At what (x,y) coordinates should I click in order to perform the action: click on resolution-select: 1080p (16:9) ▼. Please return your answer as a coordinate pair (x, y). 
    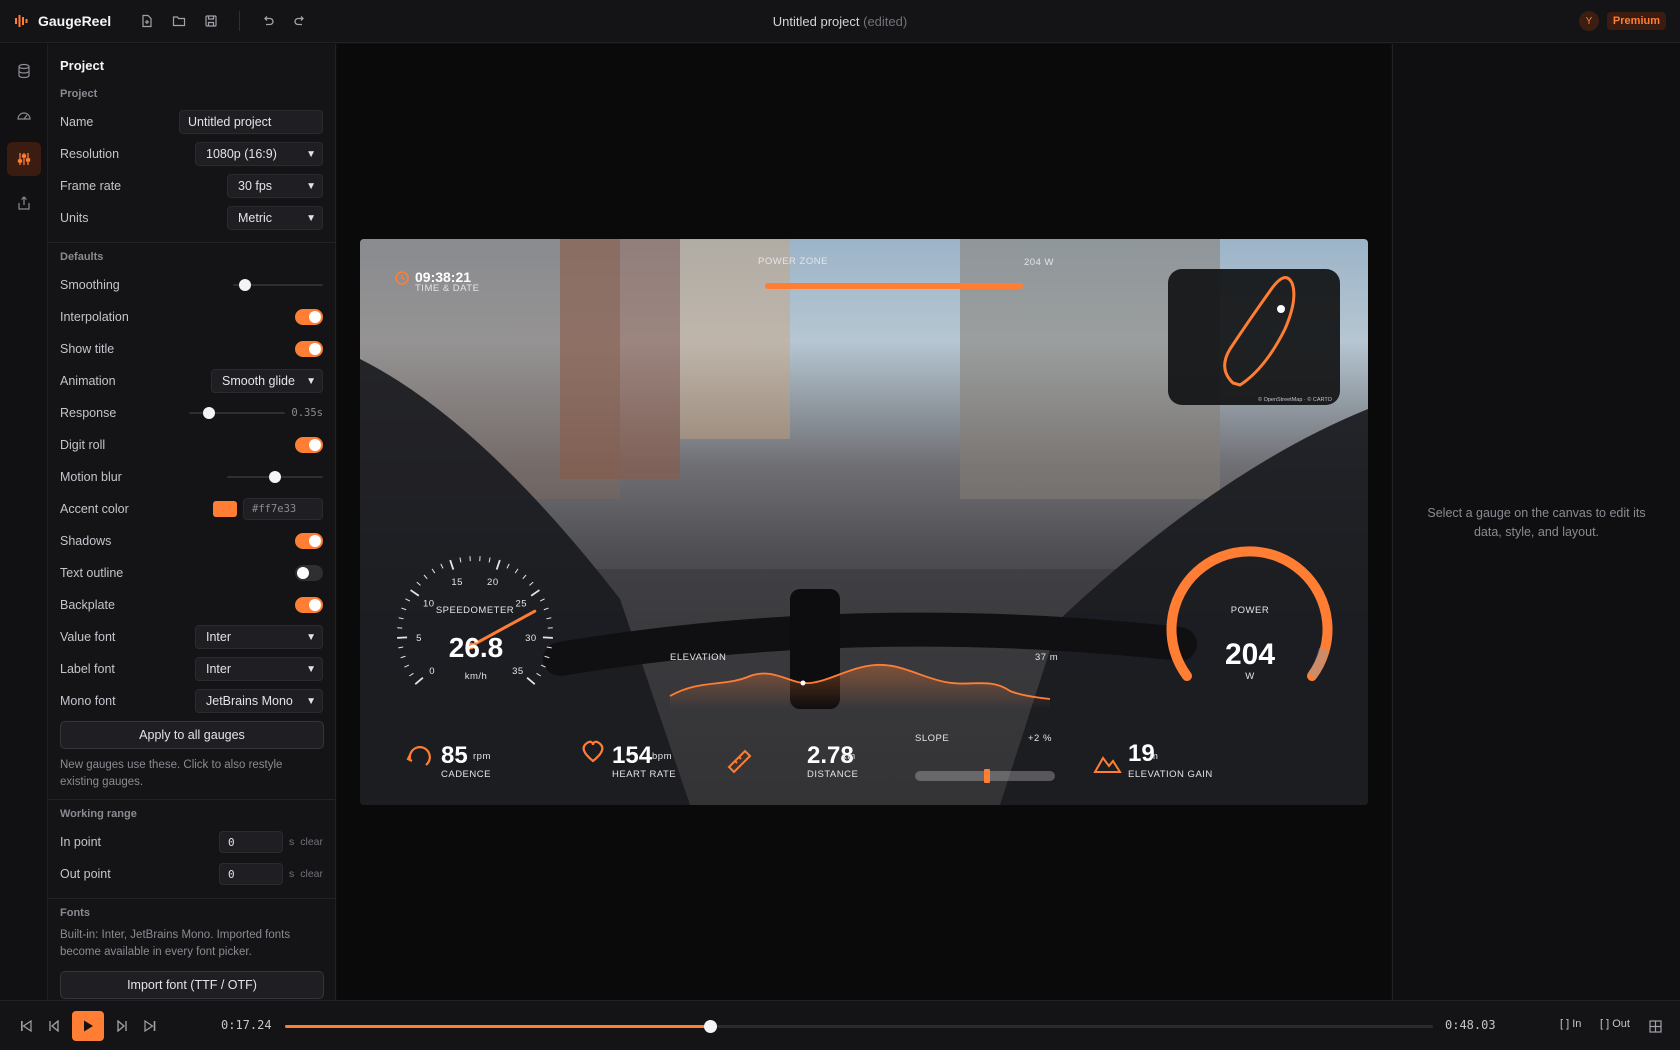
    Looking at the image, I should click on (259, 154).